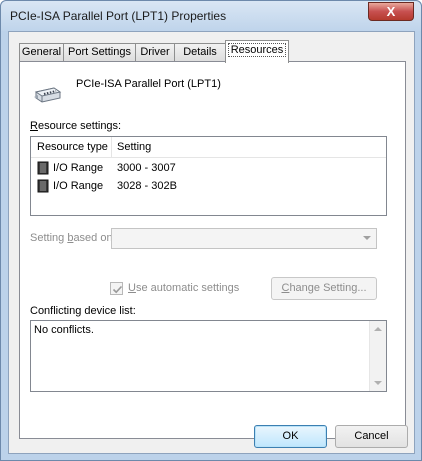  Describe the element at coordinates (200, 52) in the screenshot. I see `tab-details: Details` at that location.